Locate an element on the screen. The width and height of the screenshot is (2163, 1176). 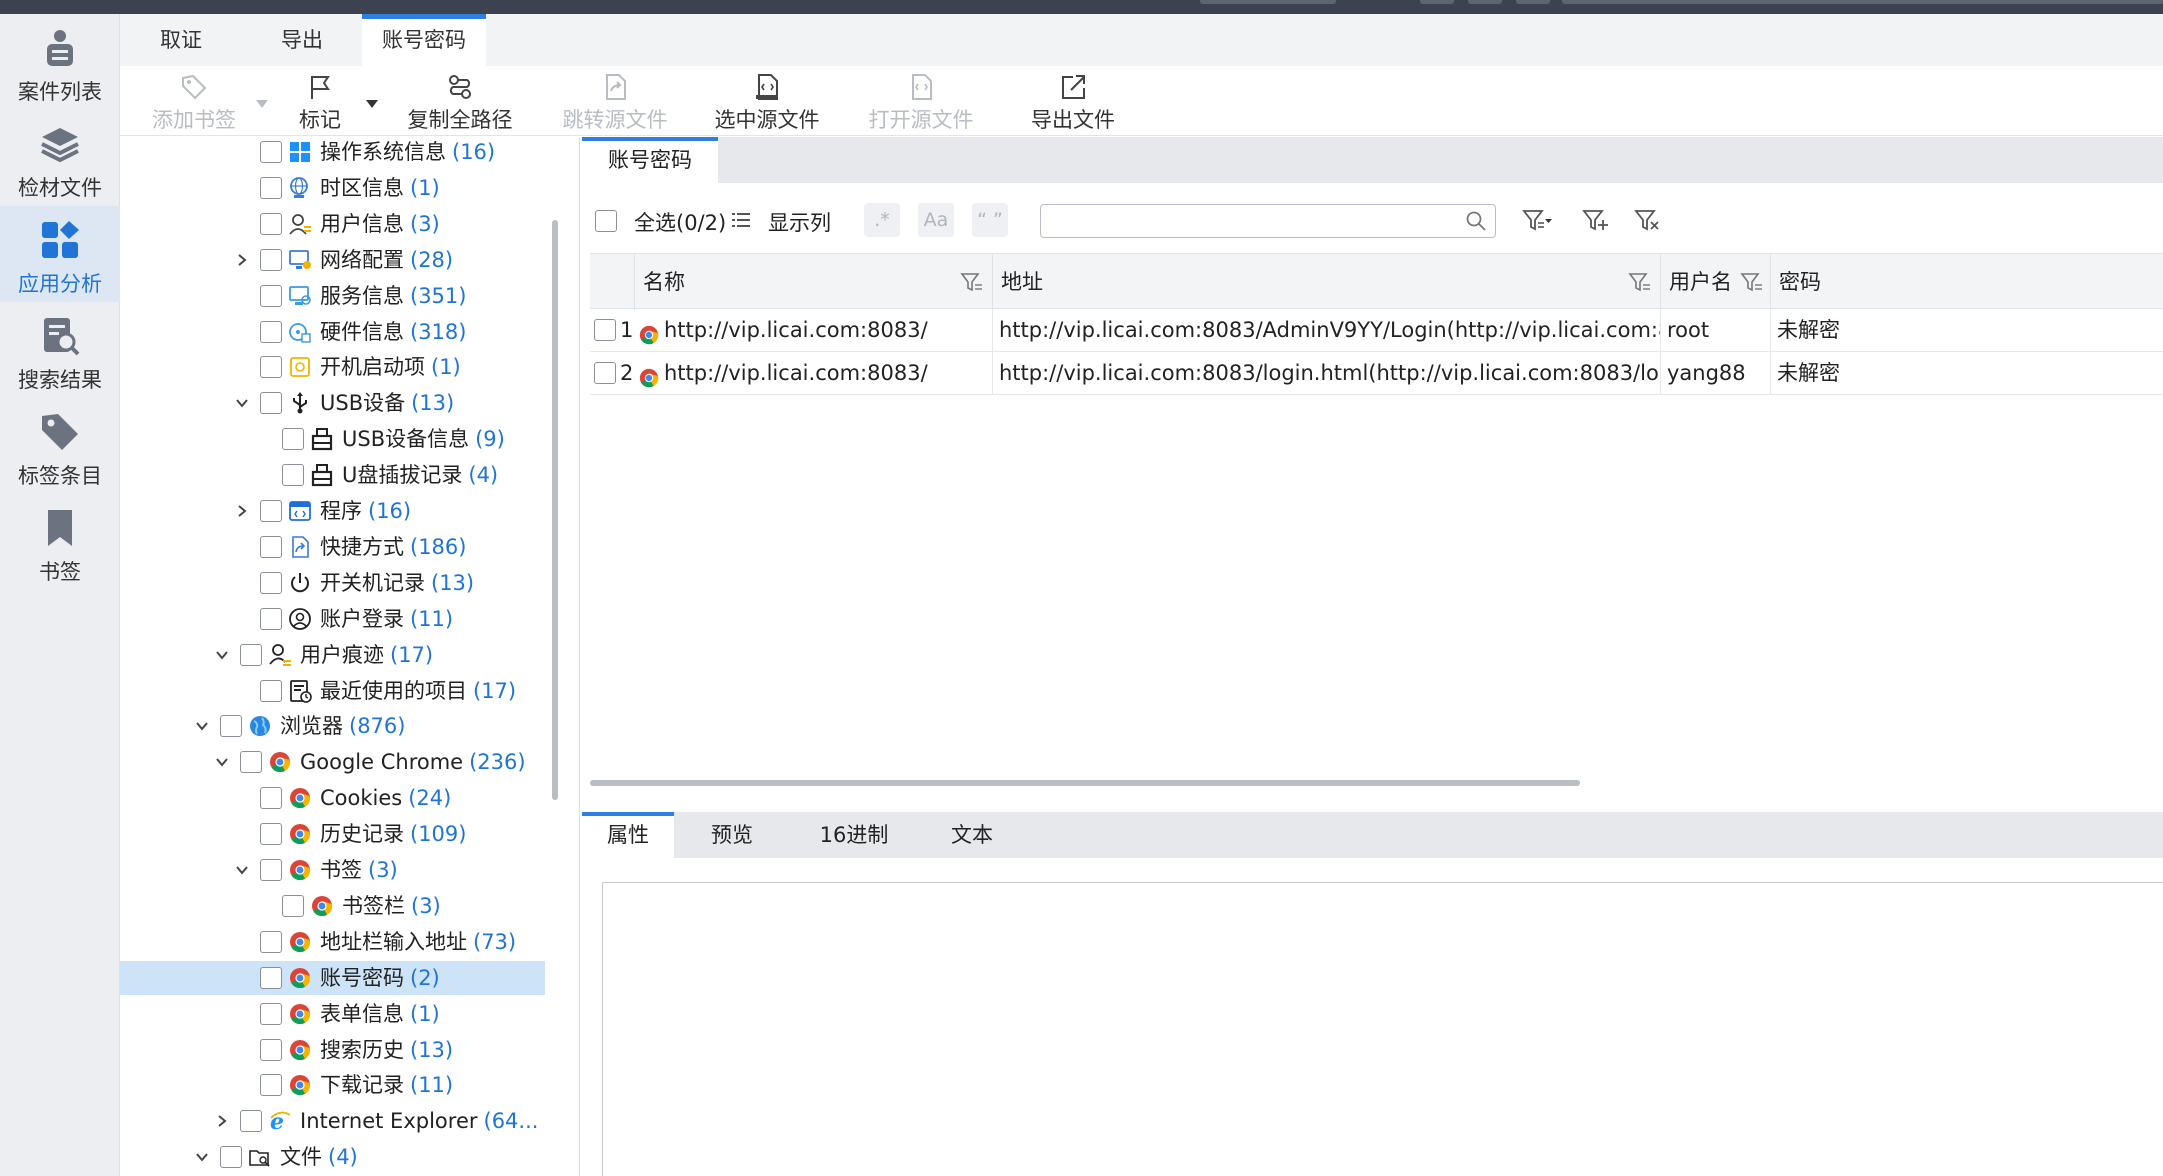
tree-node: 账号密码 (2) is located at coordinates (332, 977).